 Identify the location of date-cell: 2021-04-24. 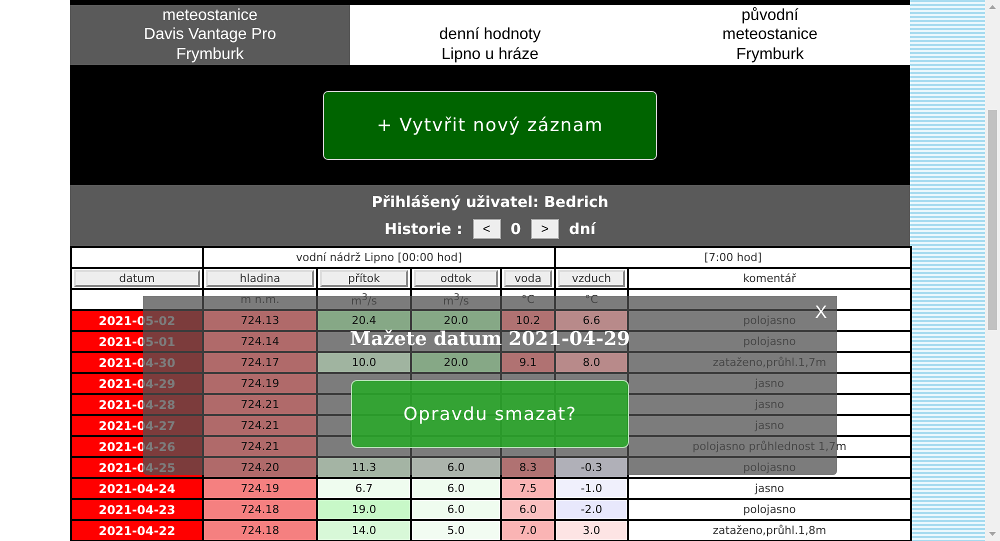
(137, 488).